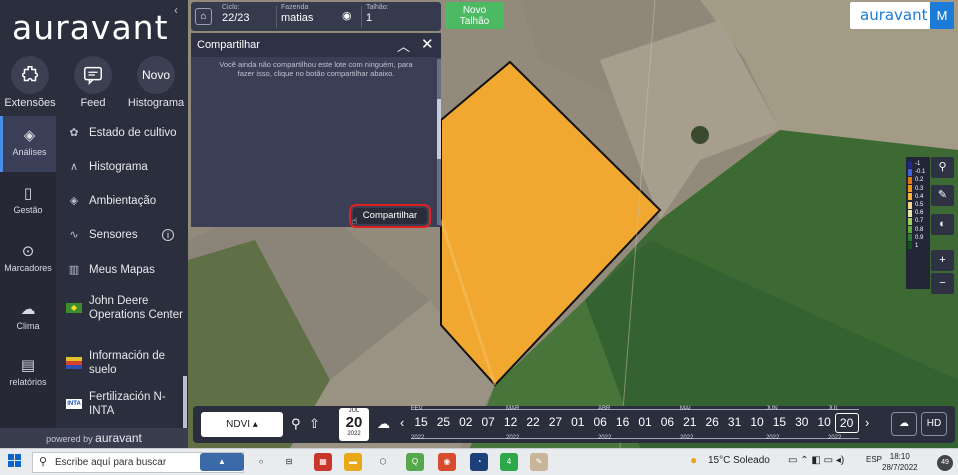 This screenshot has width=958, height=475. Describe the element at coordinates (354, 434) in the screenshot. I see `date-year: 2022` at that location.